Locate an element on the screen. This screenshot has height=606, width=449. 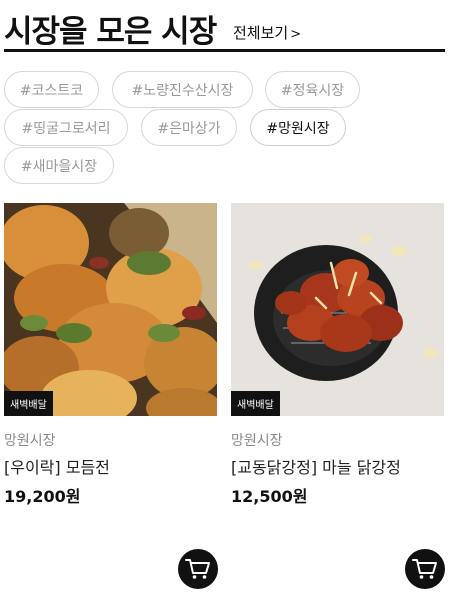
tag-jeongyuk: #정육시장 is located at coordinates (312, 89).